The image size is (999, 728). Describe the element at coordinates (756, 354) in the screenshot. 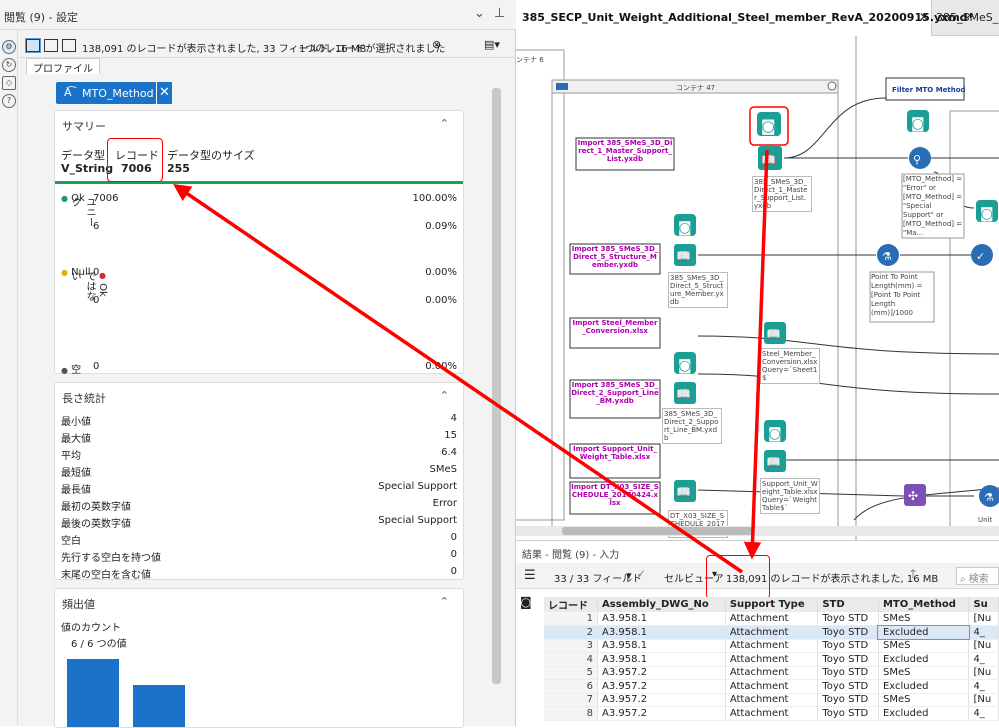

I see `annotation-arrow` at that location.